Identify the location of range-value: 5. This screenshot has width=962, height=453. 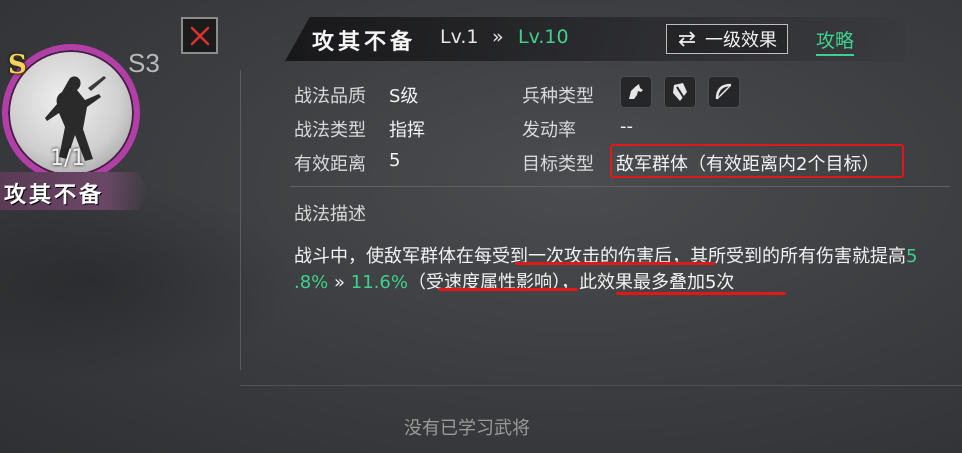
(395, 160).